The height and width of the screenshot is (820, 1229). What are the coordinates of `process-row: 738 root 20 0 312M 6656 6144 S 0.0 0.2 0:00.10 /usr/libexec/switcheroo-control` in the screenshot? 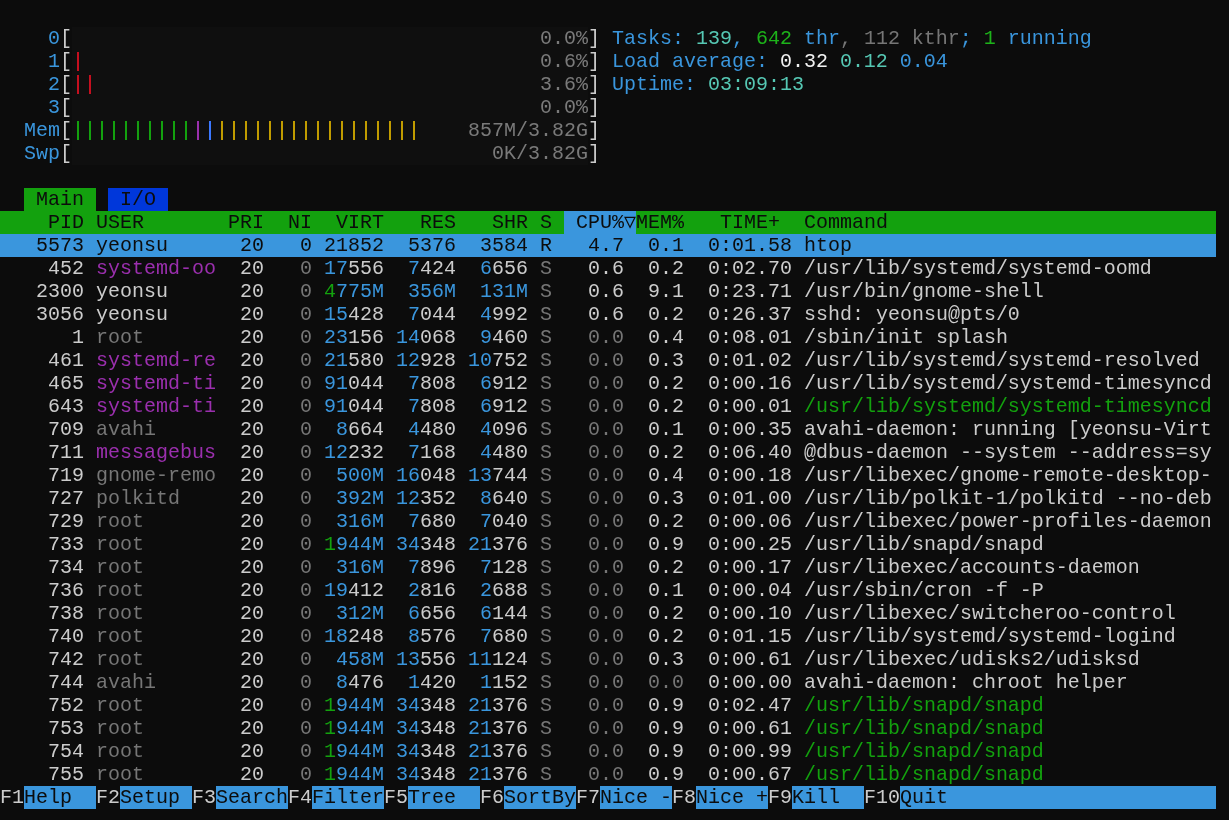 It's located at (608, 613).